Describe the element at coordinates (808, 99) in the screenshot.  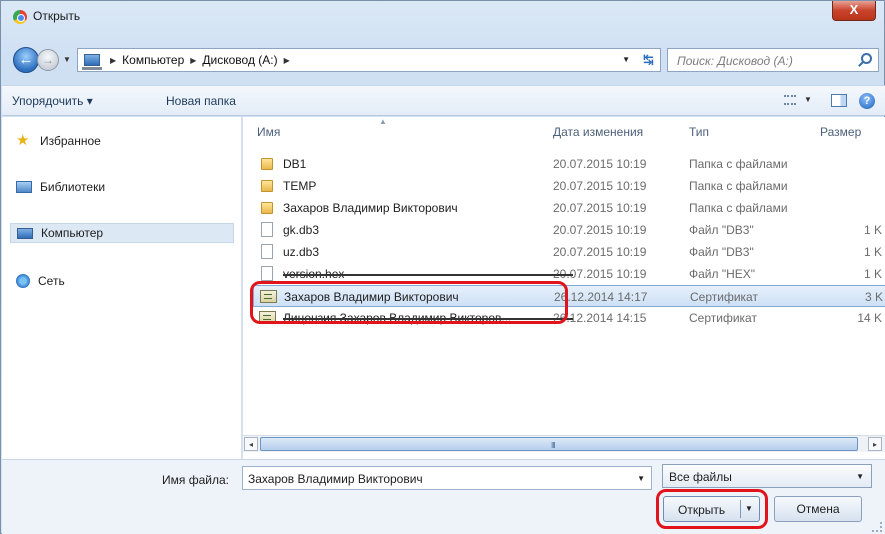
I see `view-options-dropdown-icon: ▼` at that location.